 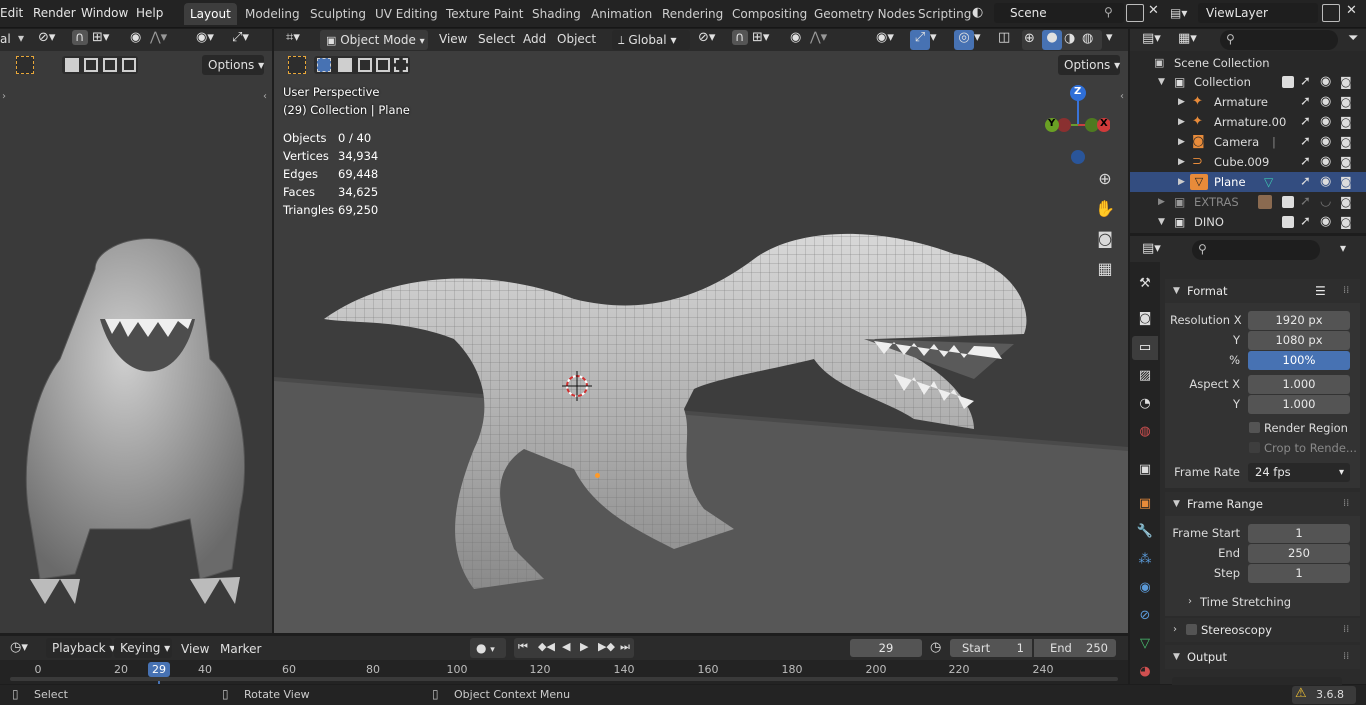 I want to click on outliner-search-input: ⚲, so click(x=1279, y=40).